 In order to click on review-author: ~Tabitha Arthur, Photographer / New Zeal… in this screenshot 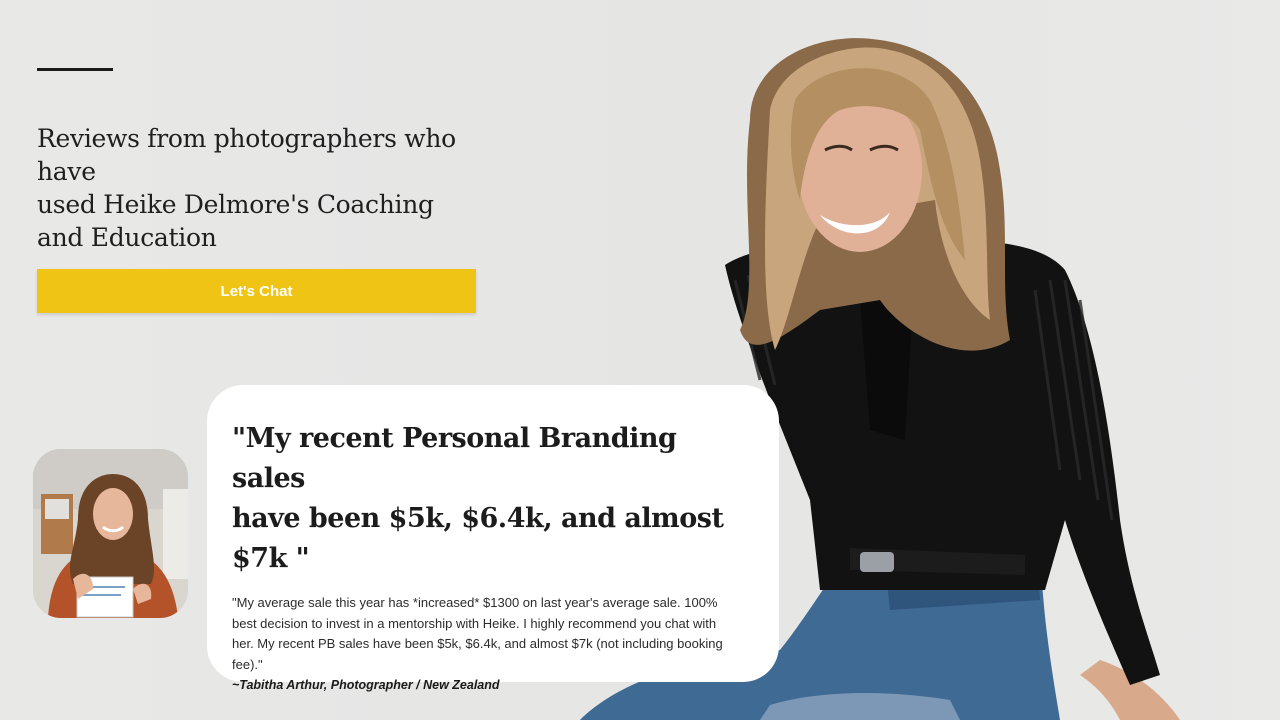, I will do `click(366, 685)`.